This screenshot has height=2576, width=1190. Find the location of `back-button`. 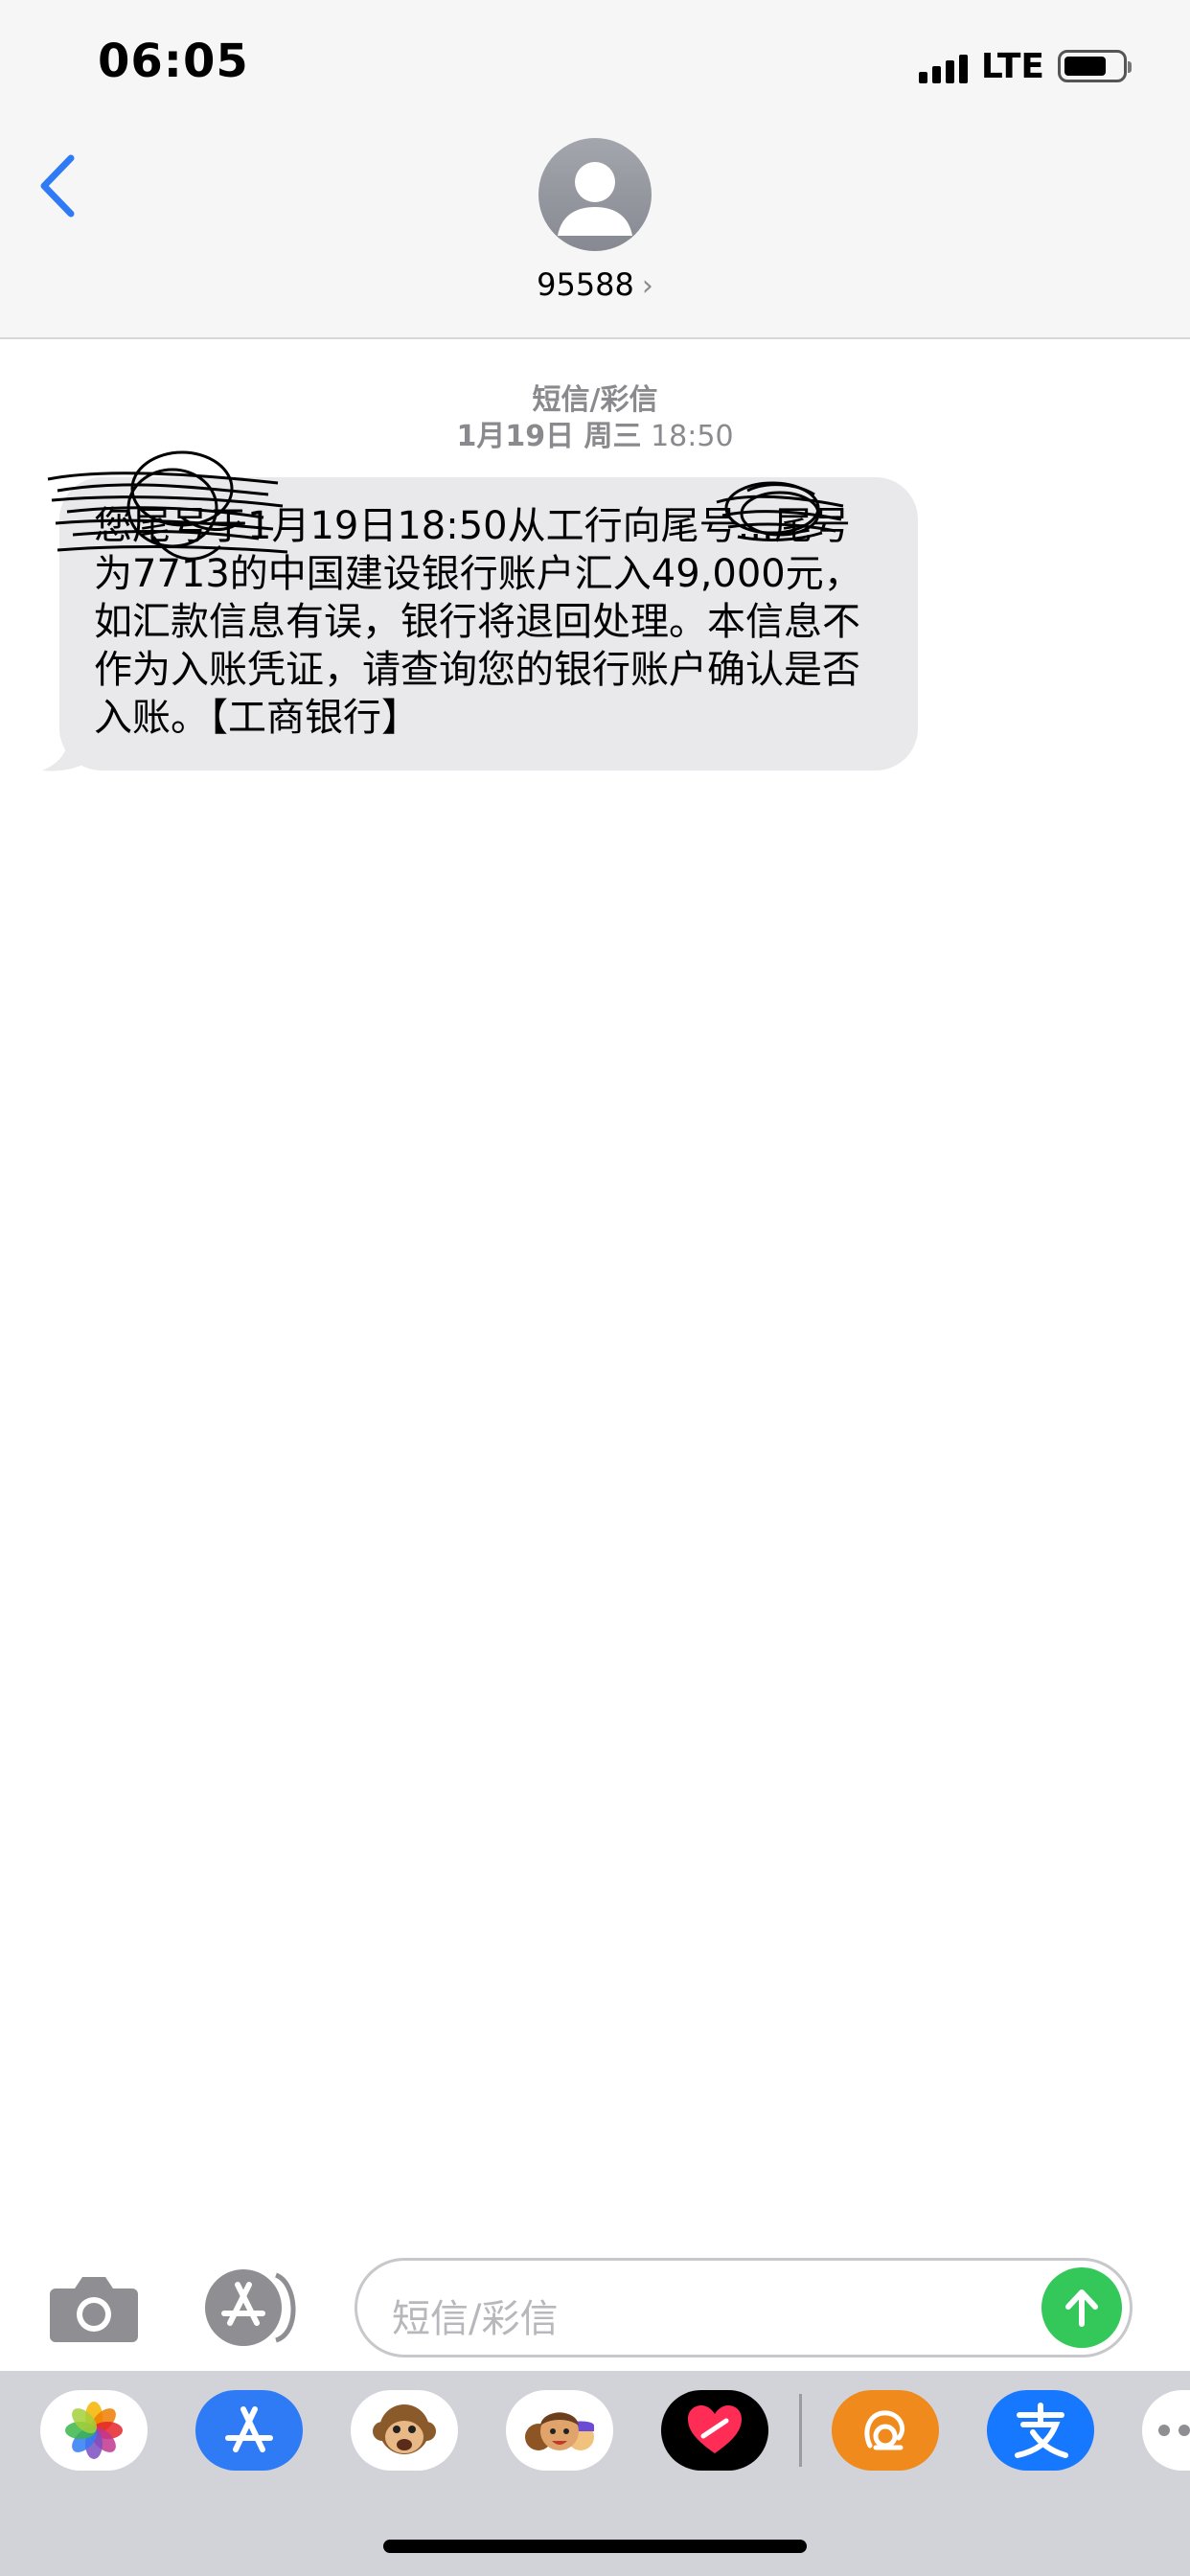

back-button is located at coordinates (58, 186).